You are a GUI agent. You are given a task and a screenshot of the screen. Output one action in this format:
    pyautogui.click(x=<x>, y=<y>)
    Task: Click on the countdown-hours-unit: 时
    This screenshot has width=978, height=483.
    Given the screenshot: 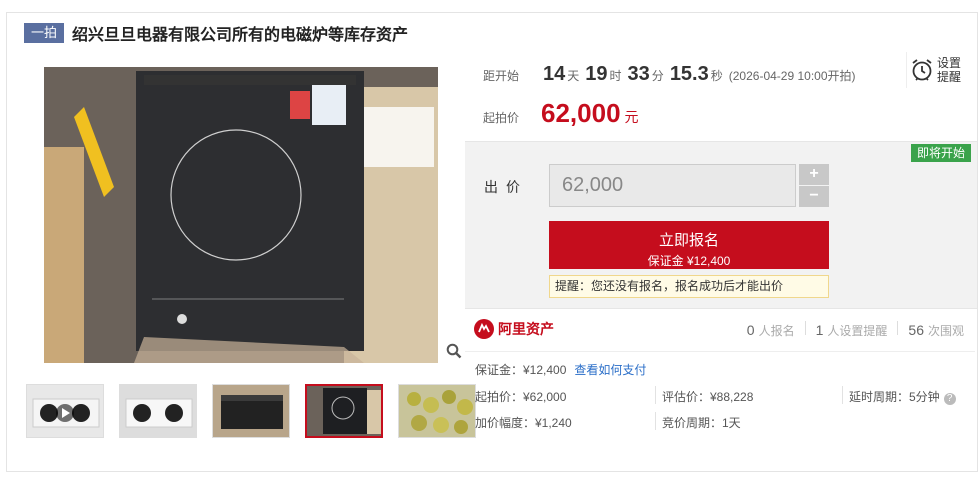 What is the action you would take?
    pyautogui.click(x=615, y=76)
    